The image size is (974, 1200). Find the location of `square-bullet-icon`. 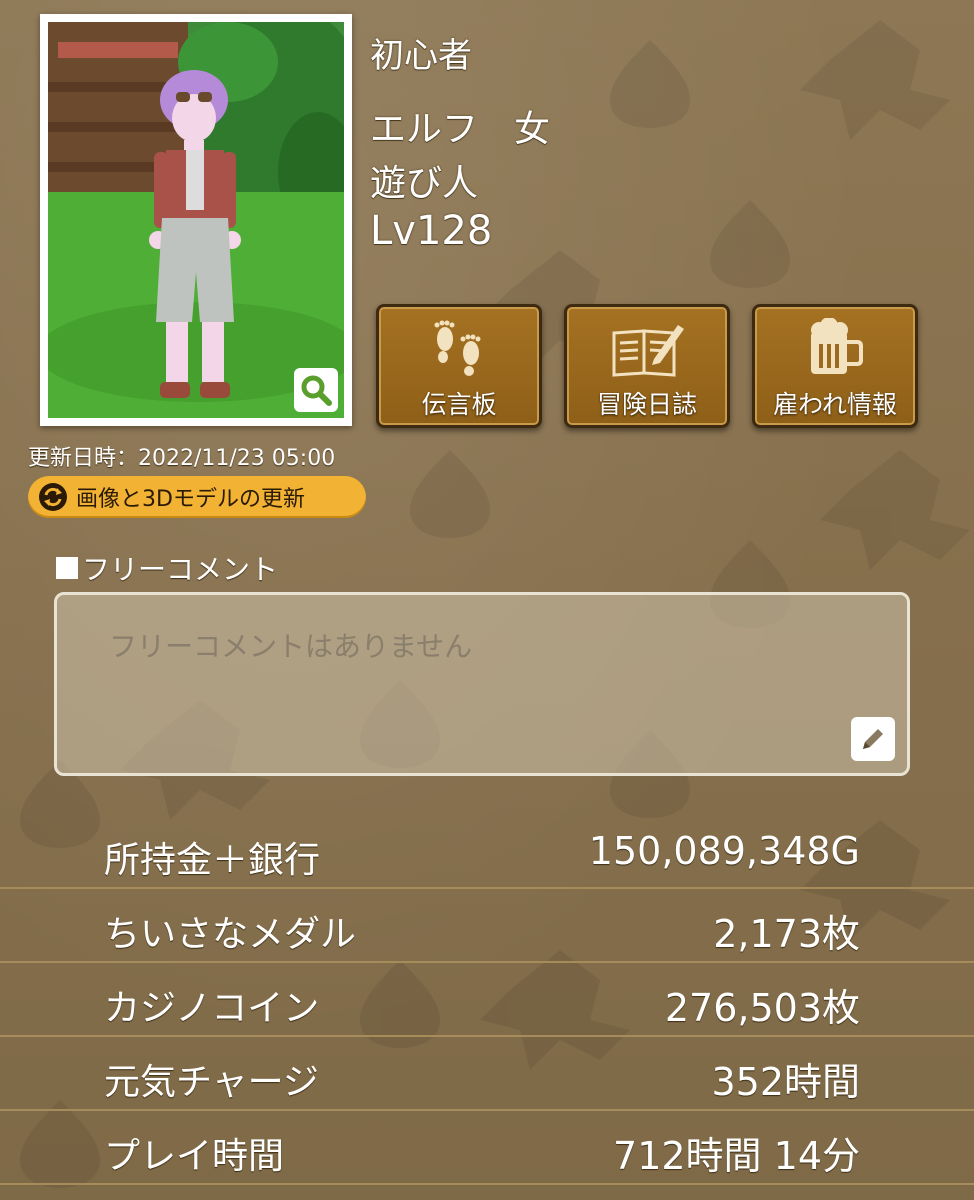

square-bullet-icon is located at coordinates (67, 568).